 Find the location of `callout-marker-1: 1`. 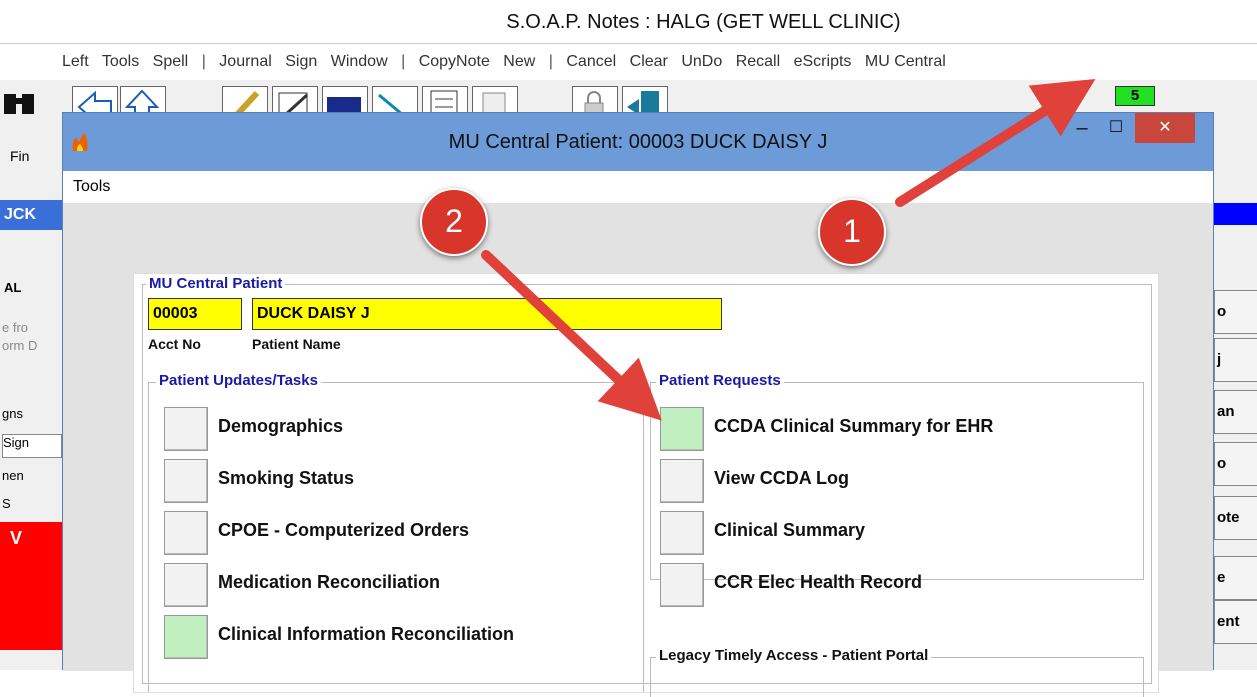

callout-marker-1: 1 is located at coordinates (852, 232).